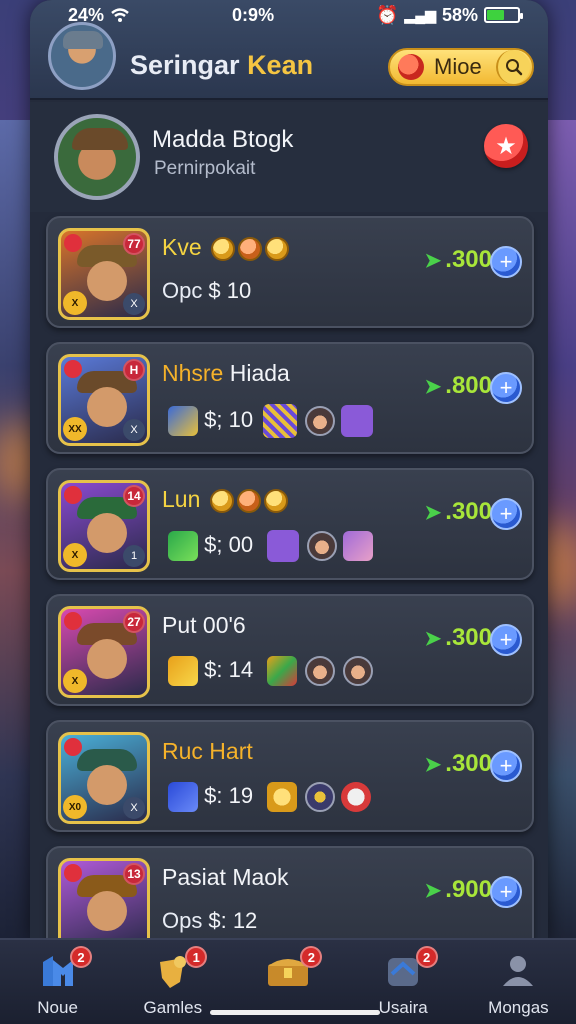 Image resolution: width=576 pixels, height=1024 pixels. What do you see at coordinates (403, 1007) in the screenshot?
I see `nav-label: Usaira` at bounding box center [403, 1007].